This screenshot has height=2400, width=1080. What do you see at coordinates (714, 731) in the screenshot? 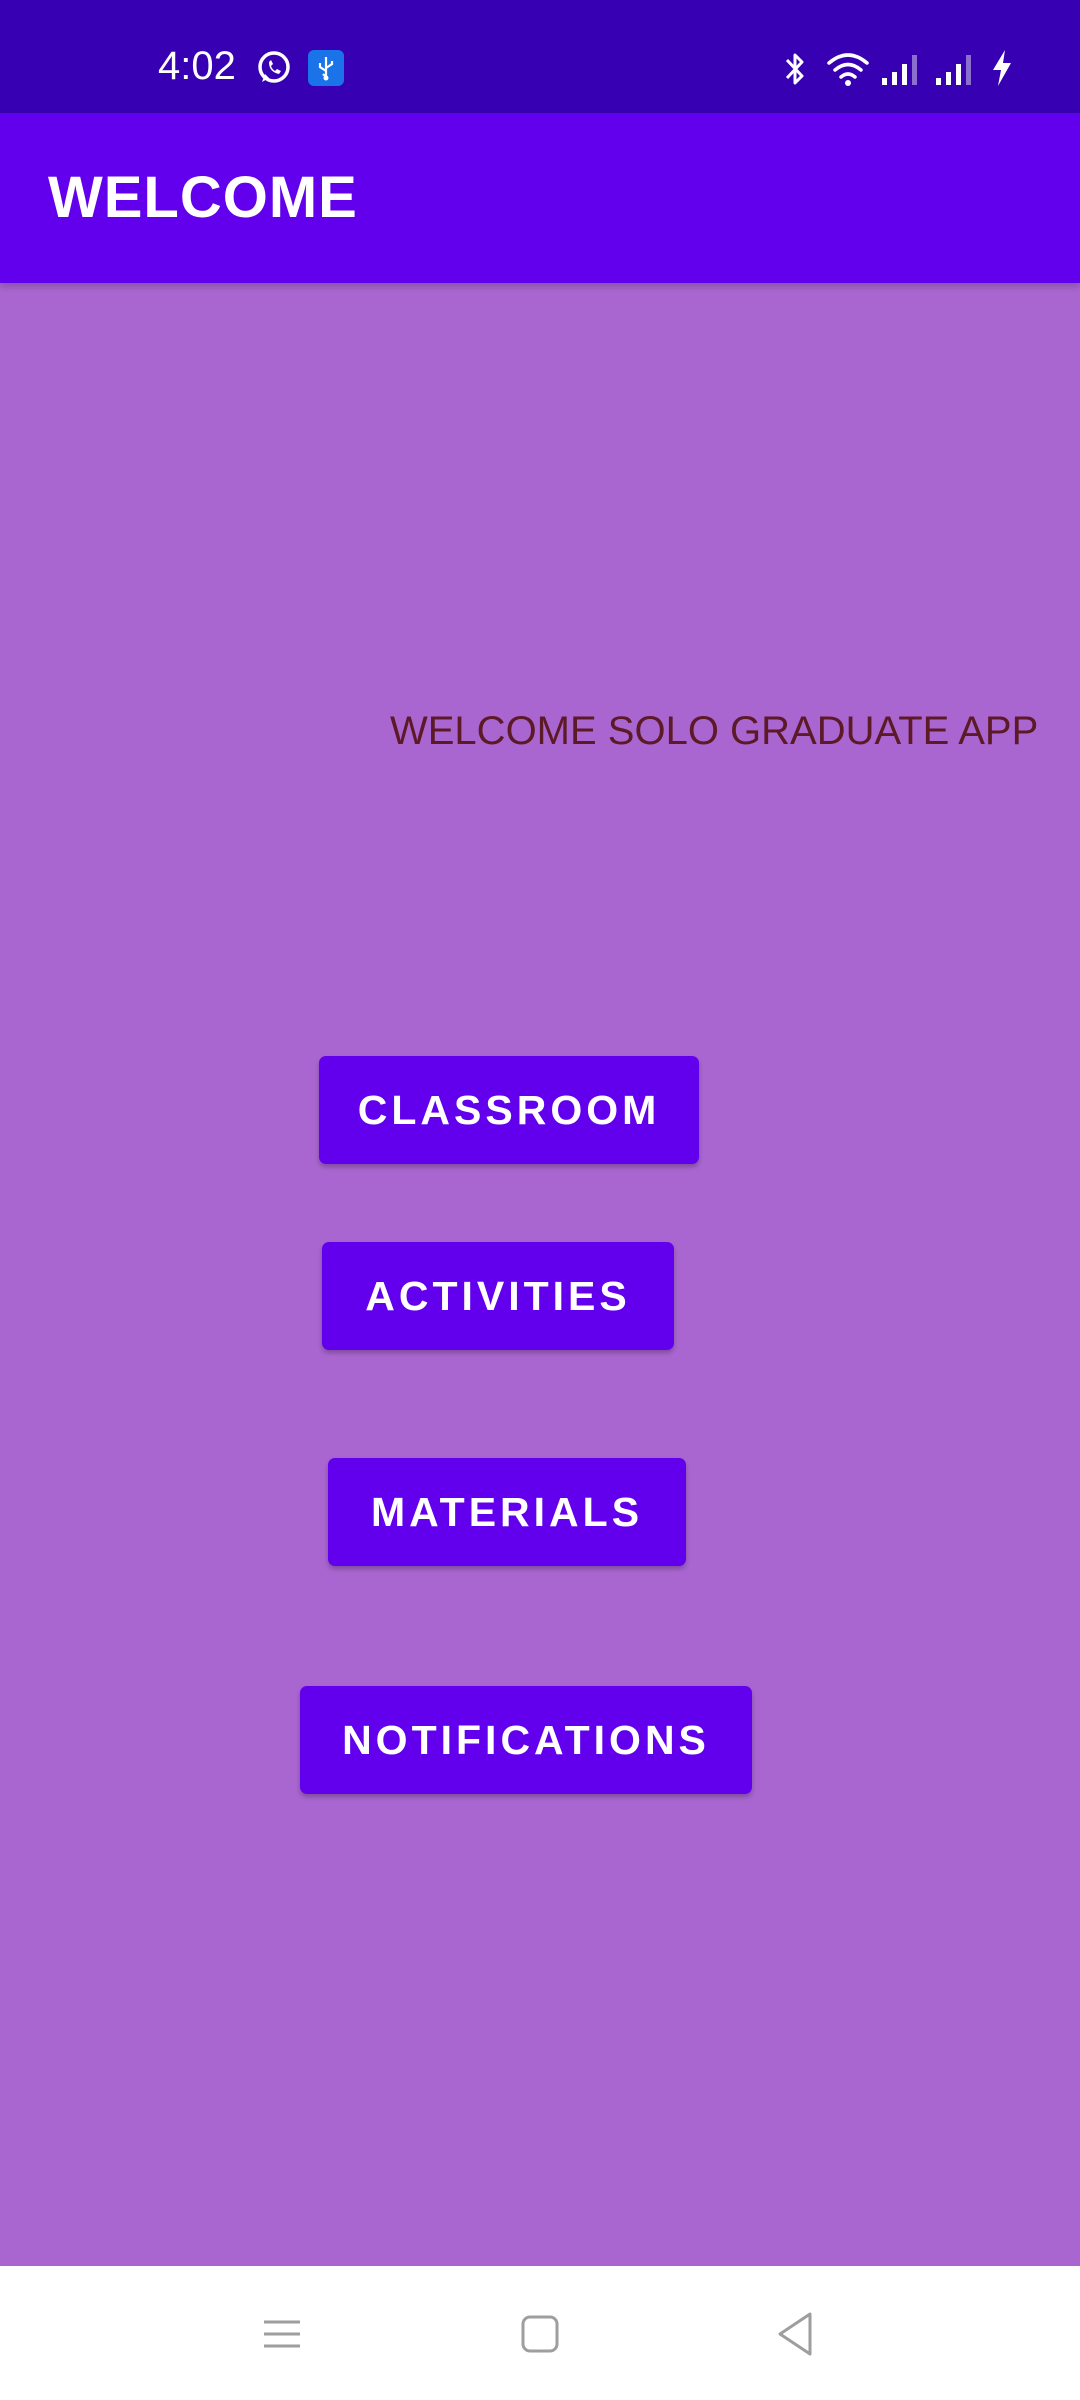
I see `welcome-message: WELCOME SOLO GRADUATE APP` at bounding box center [714, 731].